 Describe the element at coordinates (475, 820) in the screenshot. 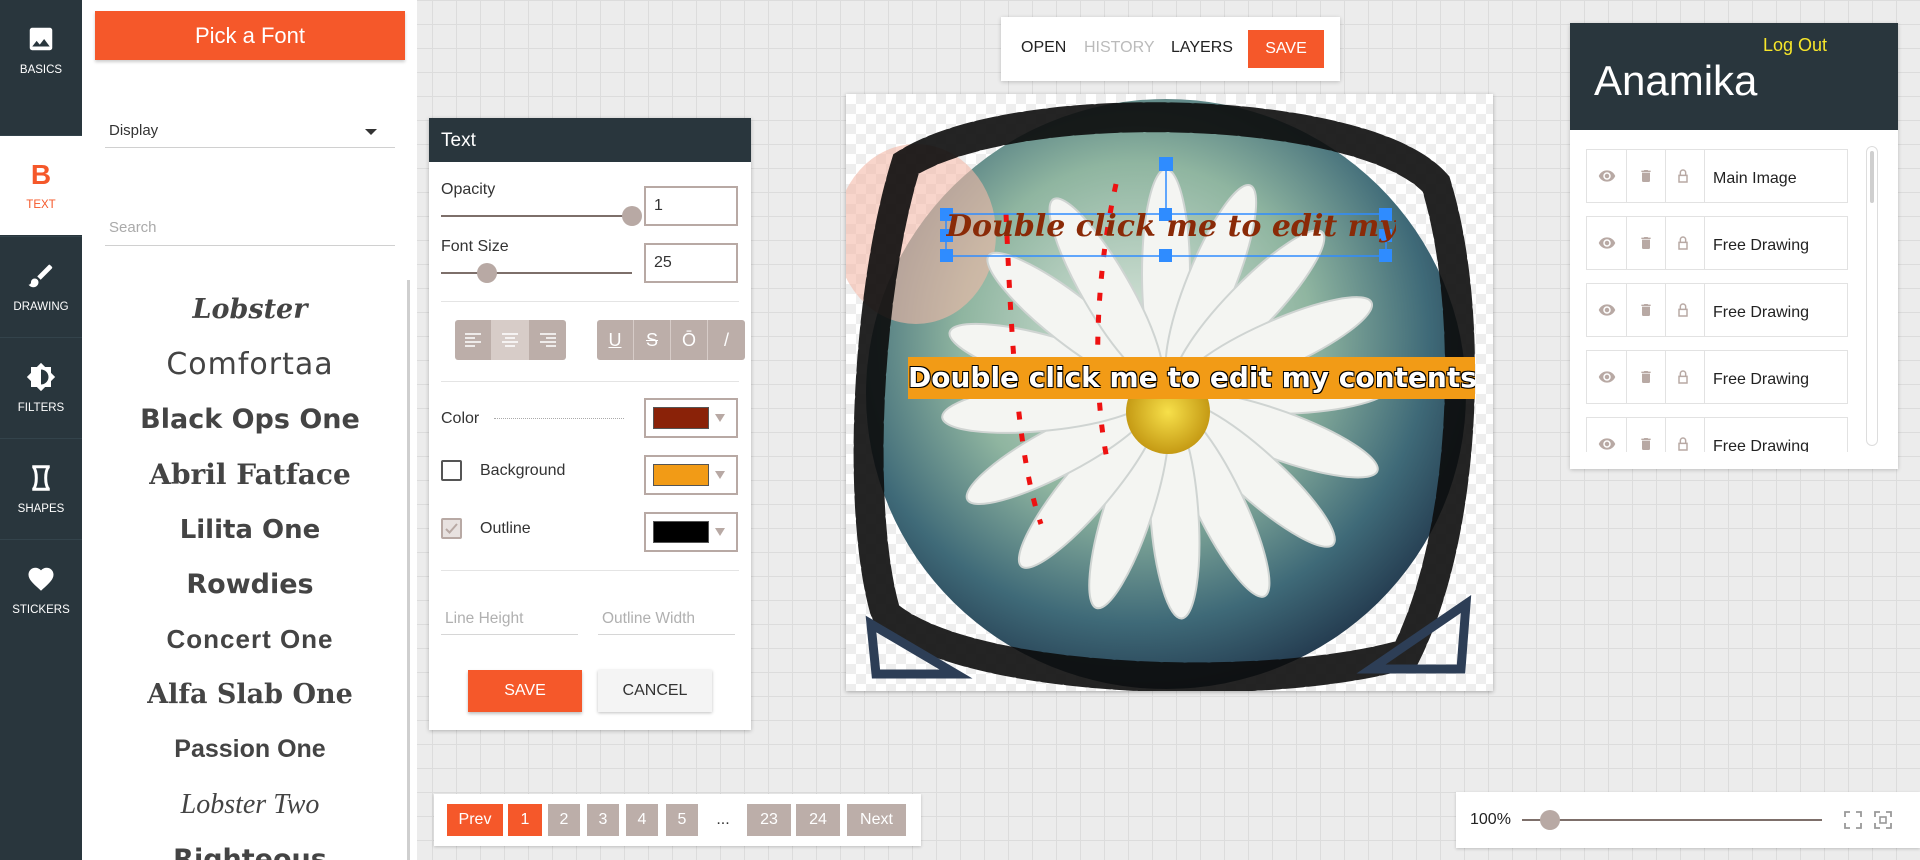

I see `prev-page-button: Prev` at that location.